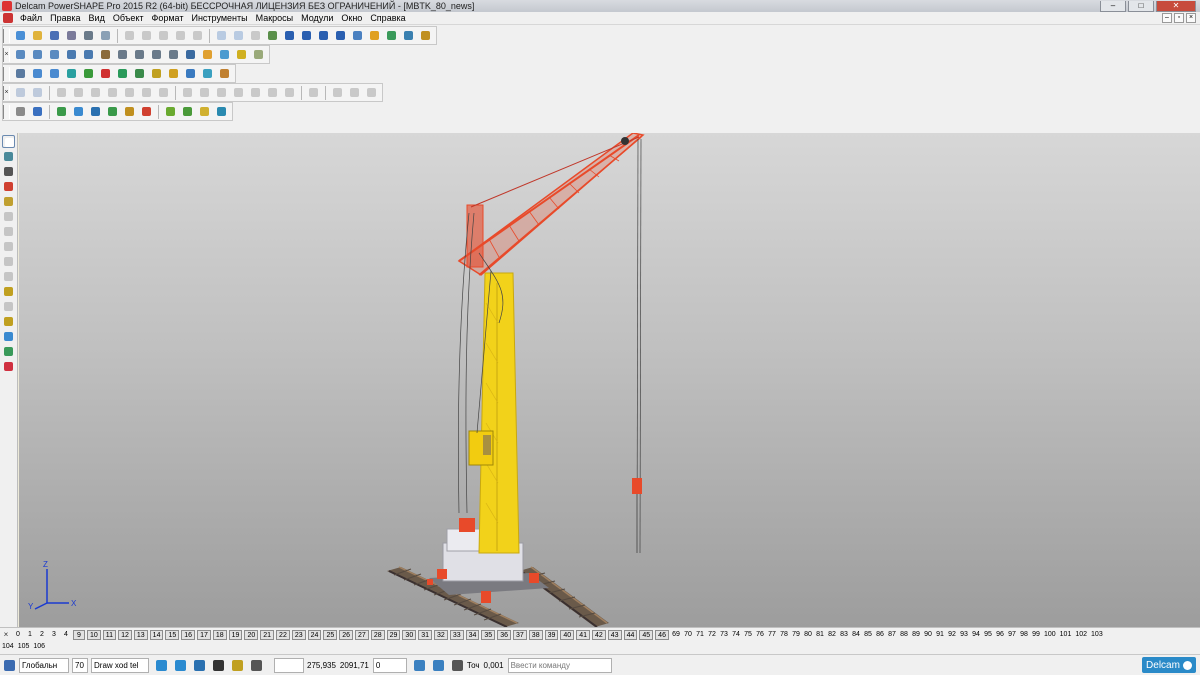  I want to click on select-icon, so click(272, 35).